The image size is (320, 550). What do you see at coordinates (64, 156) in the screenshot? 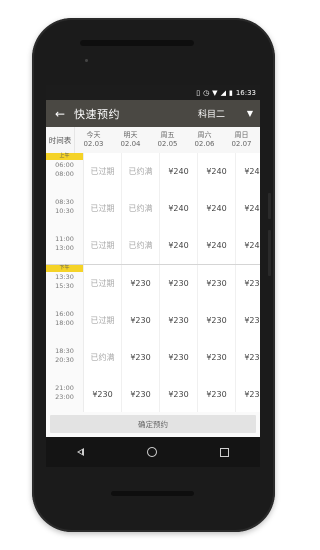
I see `period-marker-am: 上午` at bounding box center [64, 156].